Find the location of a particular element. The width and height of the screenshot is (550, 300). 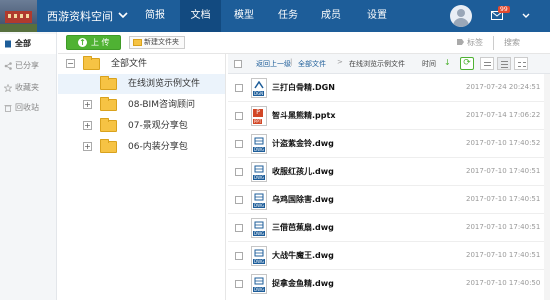

upload-button: ↑ 上 传 is located at coordinates (93, 42).